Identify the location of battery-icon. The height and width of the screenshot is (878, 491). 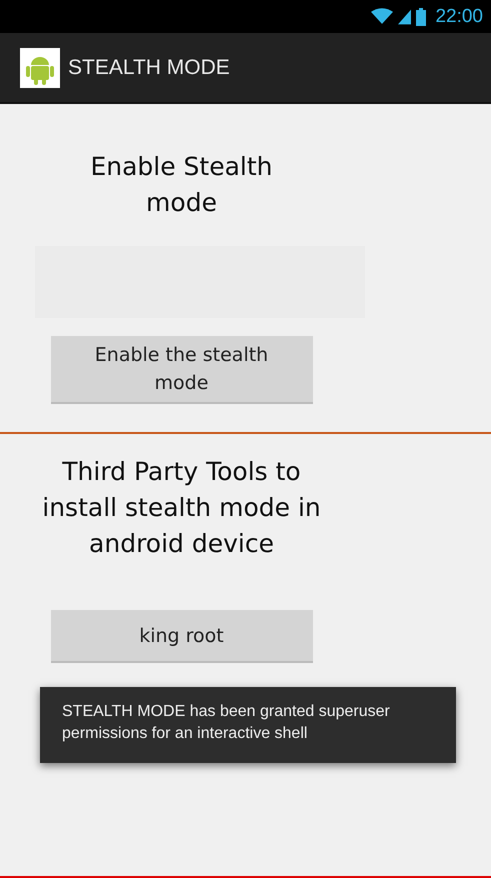
(421, 17).